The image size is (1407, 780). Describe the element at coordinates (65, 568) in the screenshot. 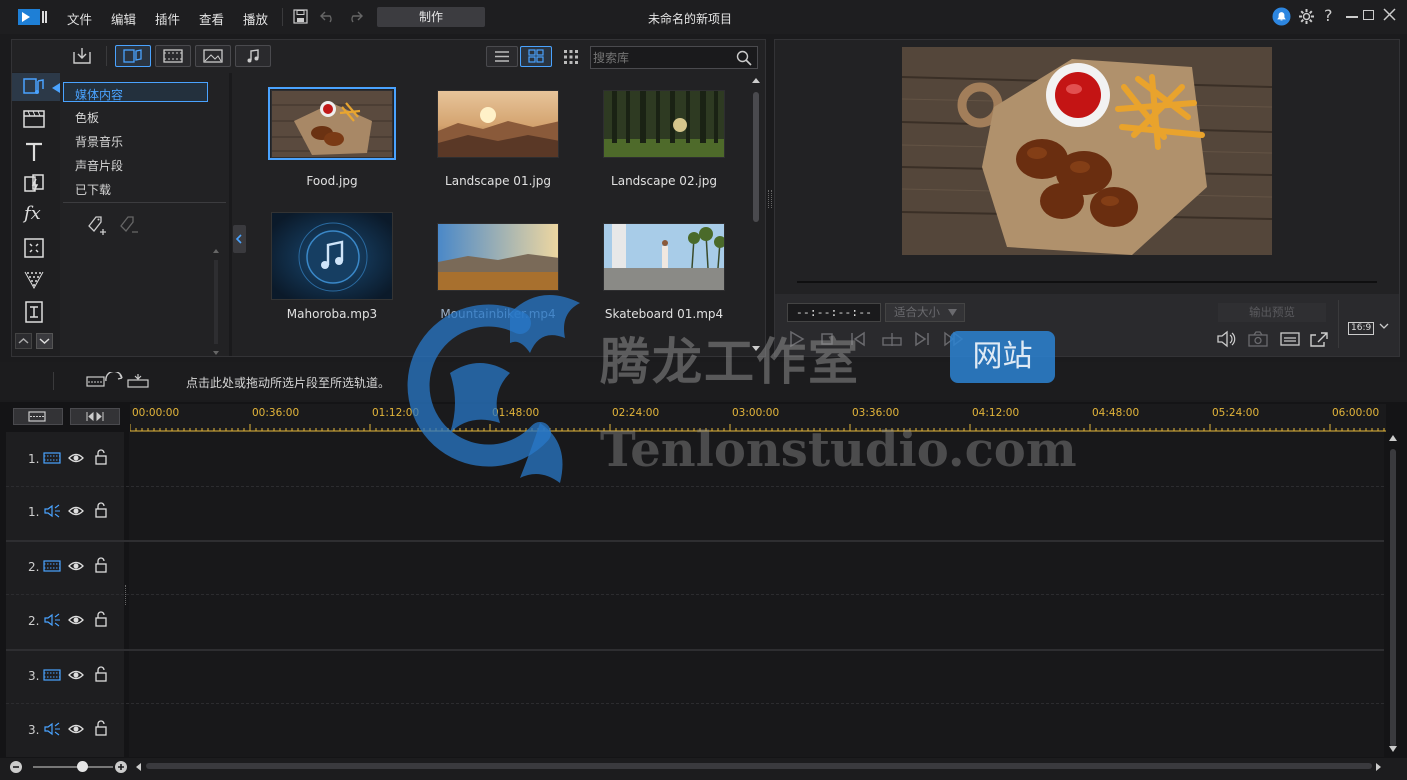

I see `track-header-video-2: 2.` at that location.